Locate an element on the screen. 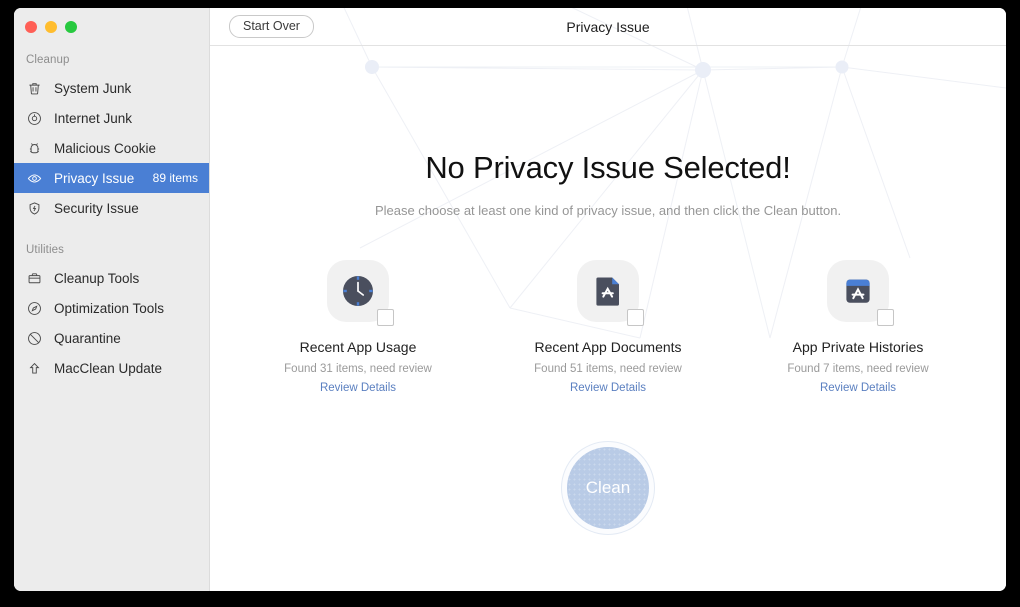 This screenshot has width=1020, height=607. eye-icon is located at coordinates (34, 178).